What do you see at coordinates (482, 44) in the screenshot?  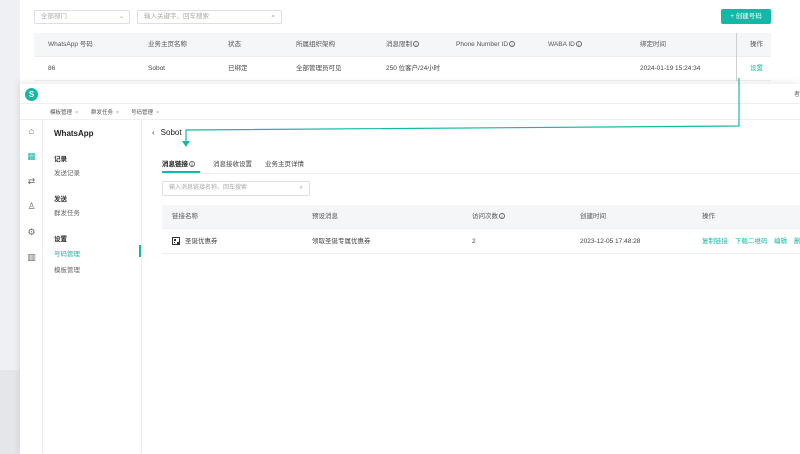 I see `column-header-text: Phone Number ID` at bounding box center [482, 44].